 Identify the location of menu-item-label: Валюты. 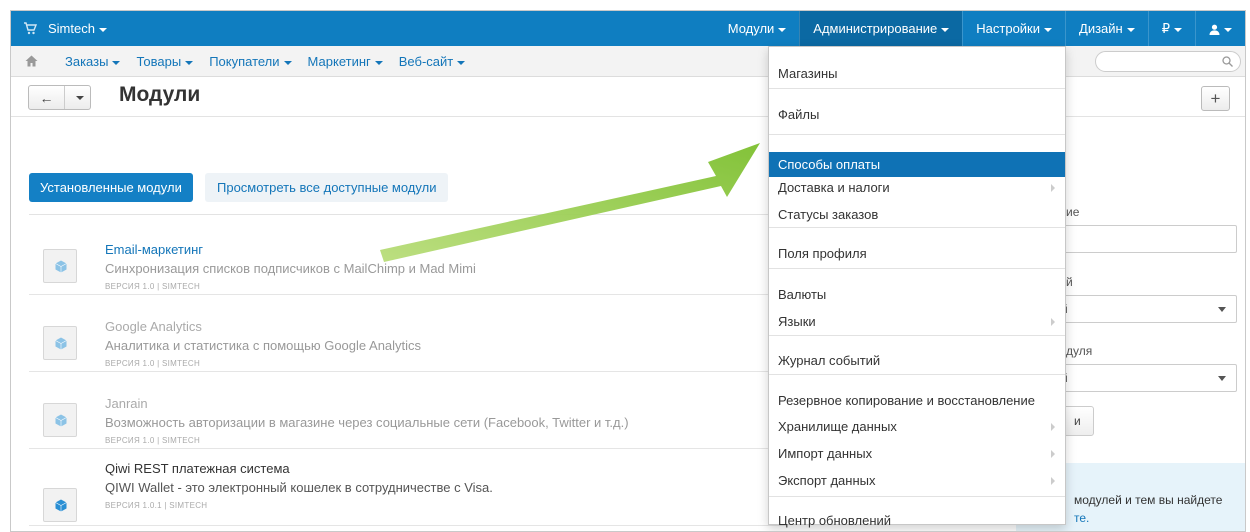
(802, 294).